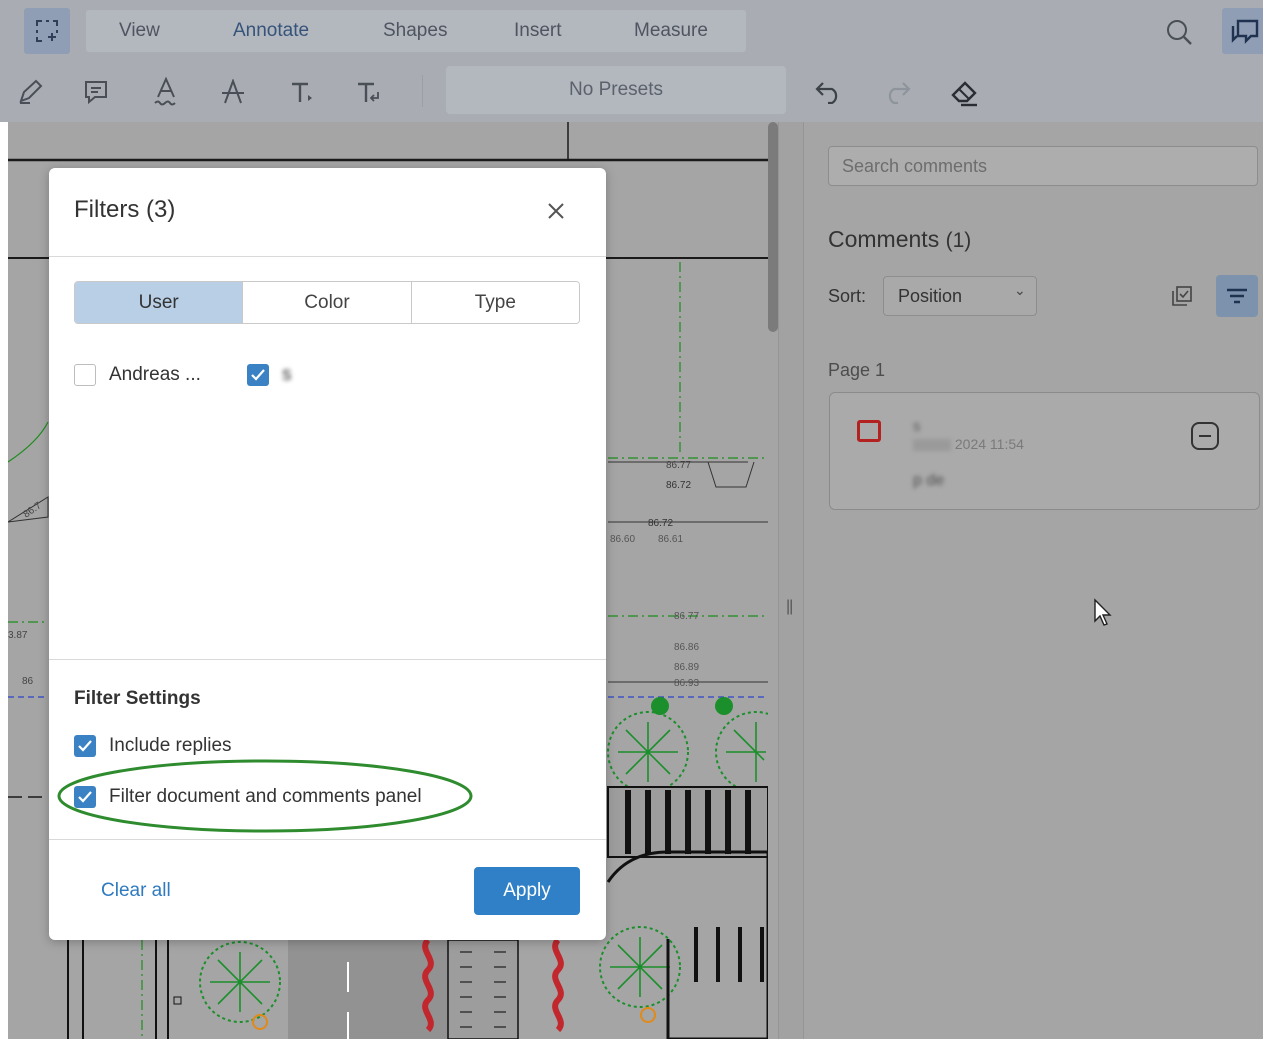  What do you see at coordinates (28, 681) in the screenshot?
I see `elevation-label: 86` at bounding box center [28, 681].